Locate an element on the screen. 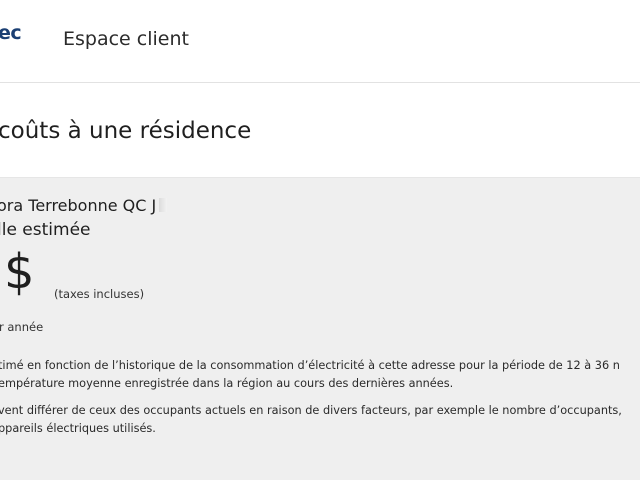 This screenshot has height=480, width=640. period-label: r année is located at coordinates (22, 327).